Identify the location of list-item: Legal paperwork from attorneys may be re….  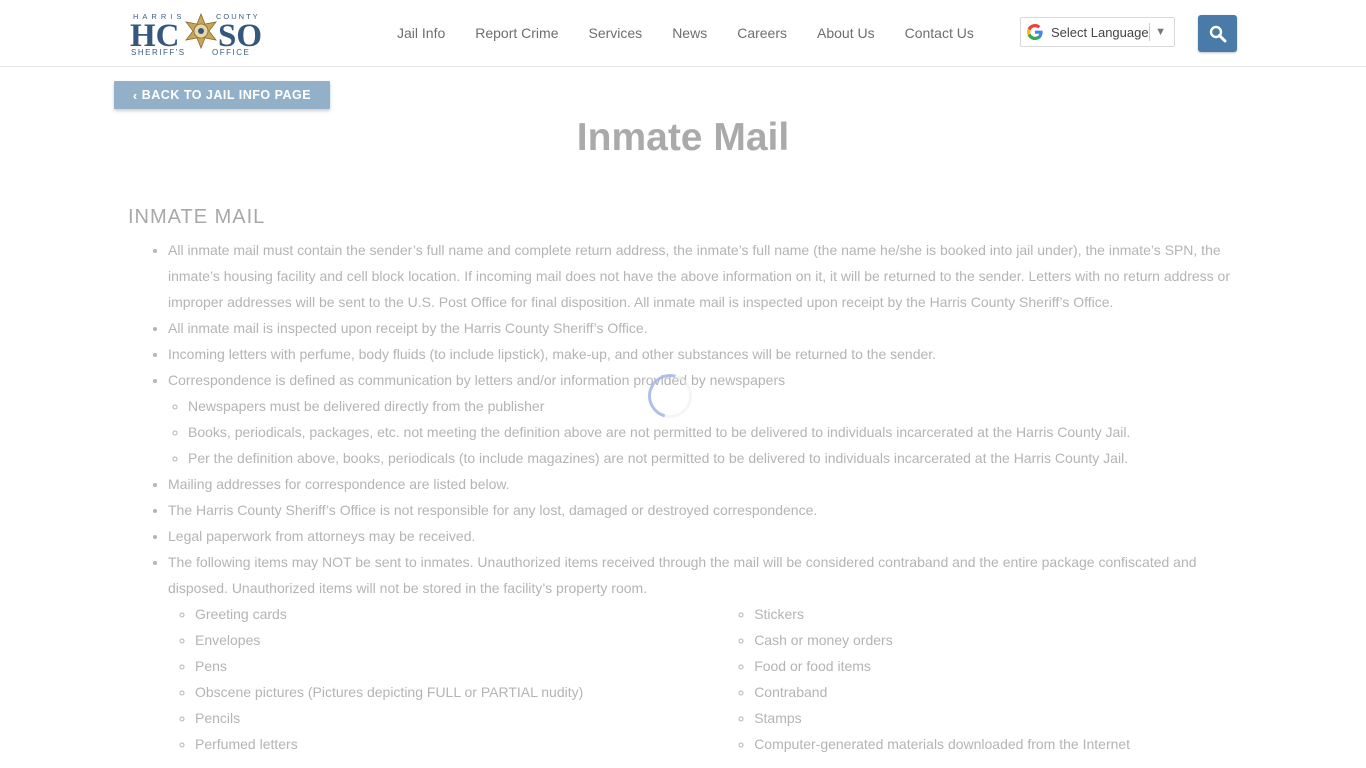
(703, 536).